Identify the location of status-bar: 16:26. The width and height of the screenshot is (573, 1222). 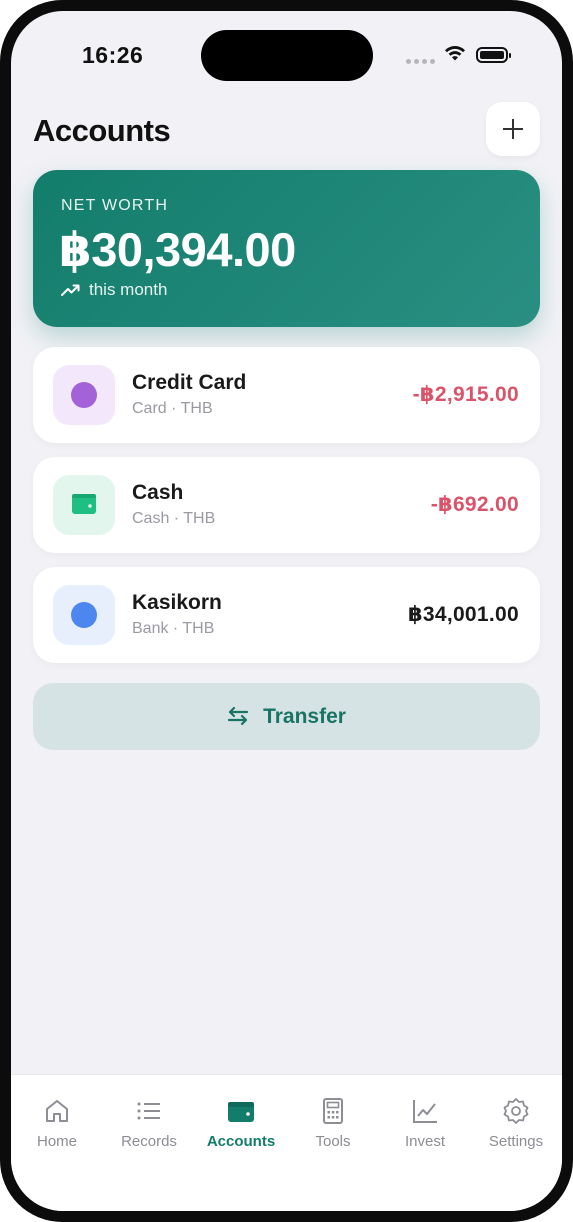
(286, 56).